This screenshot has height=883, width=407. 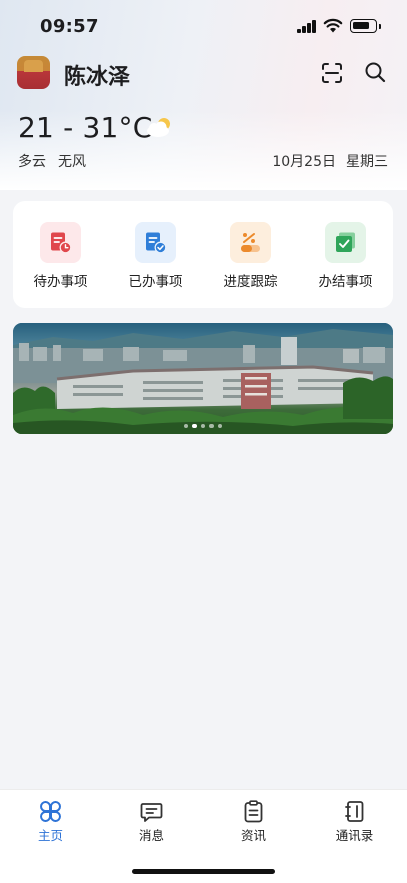 What do you see at coordinates (50, 811) in the screenshot?
I see `home-grid-icon` at bounding box center [50, 811].